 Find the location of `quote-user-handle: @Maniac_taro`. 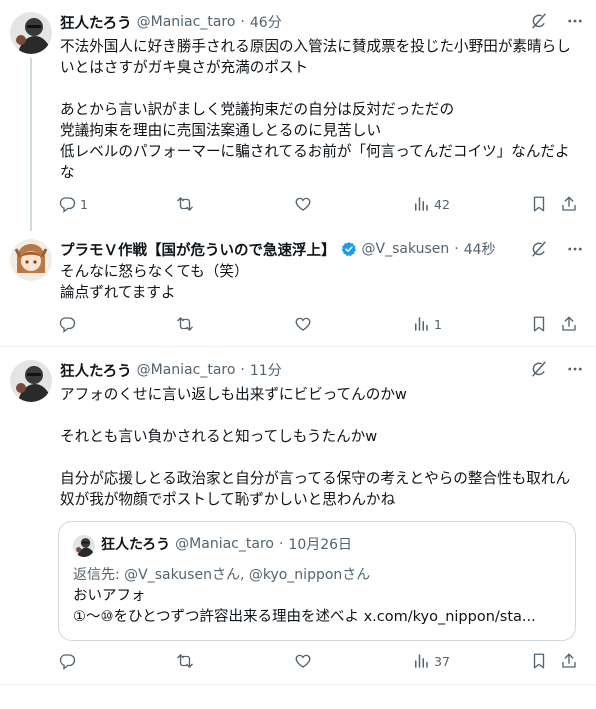

quote-user-handle: @Maniac_taro is located at coordinates (224, 544).